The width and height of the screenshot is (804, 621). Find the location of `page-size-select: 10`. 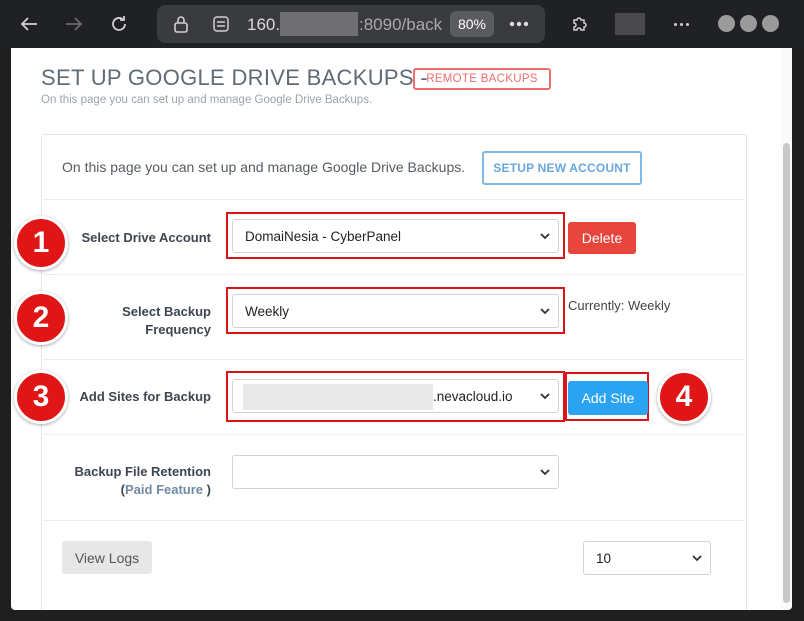

page-size-select: 10 is located at coordinates (647, 558).